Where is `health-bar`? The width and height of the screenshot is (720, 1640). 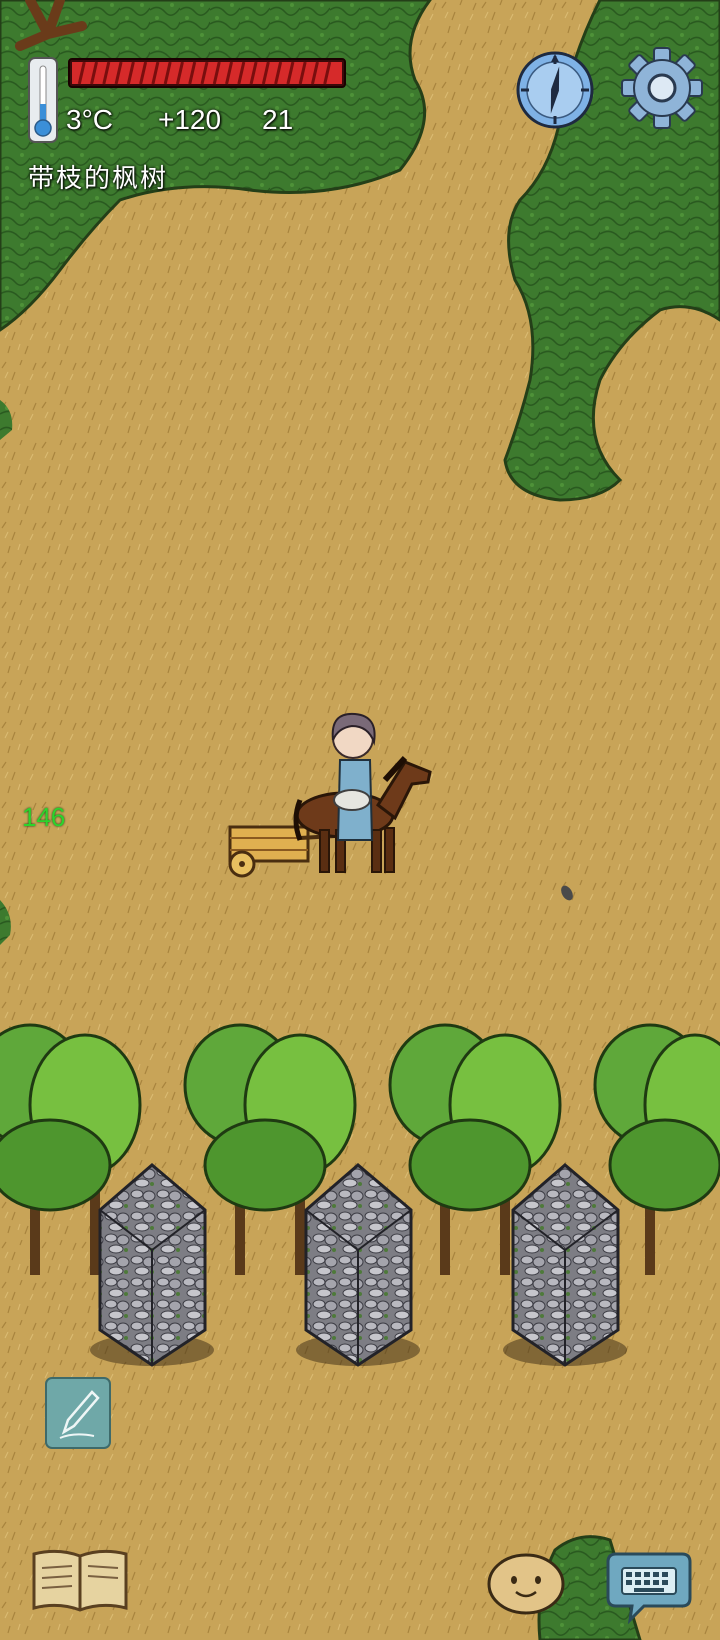 health-bar is located at coordinates (207, 73).